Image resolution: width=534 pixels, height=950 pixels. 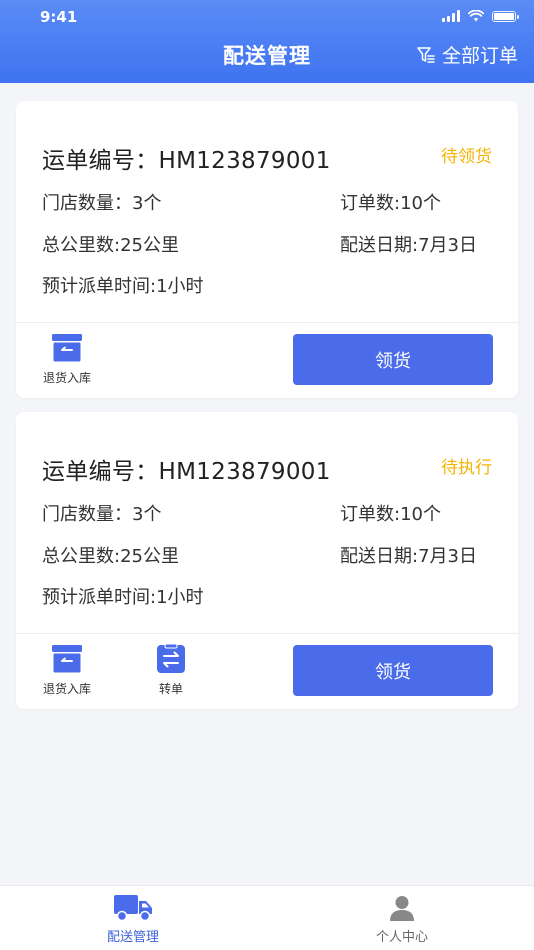 I want to click on transfer-order-action: 转单, so click(x=171, y=670).